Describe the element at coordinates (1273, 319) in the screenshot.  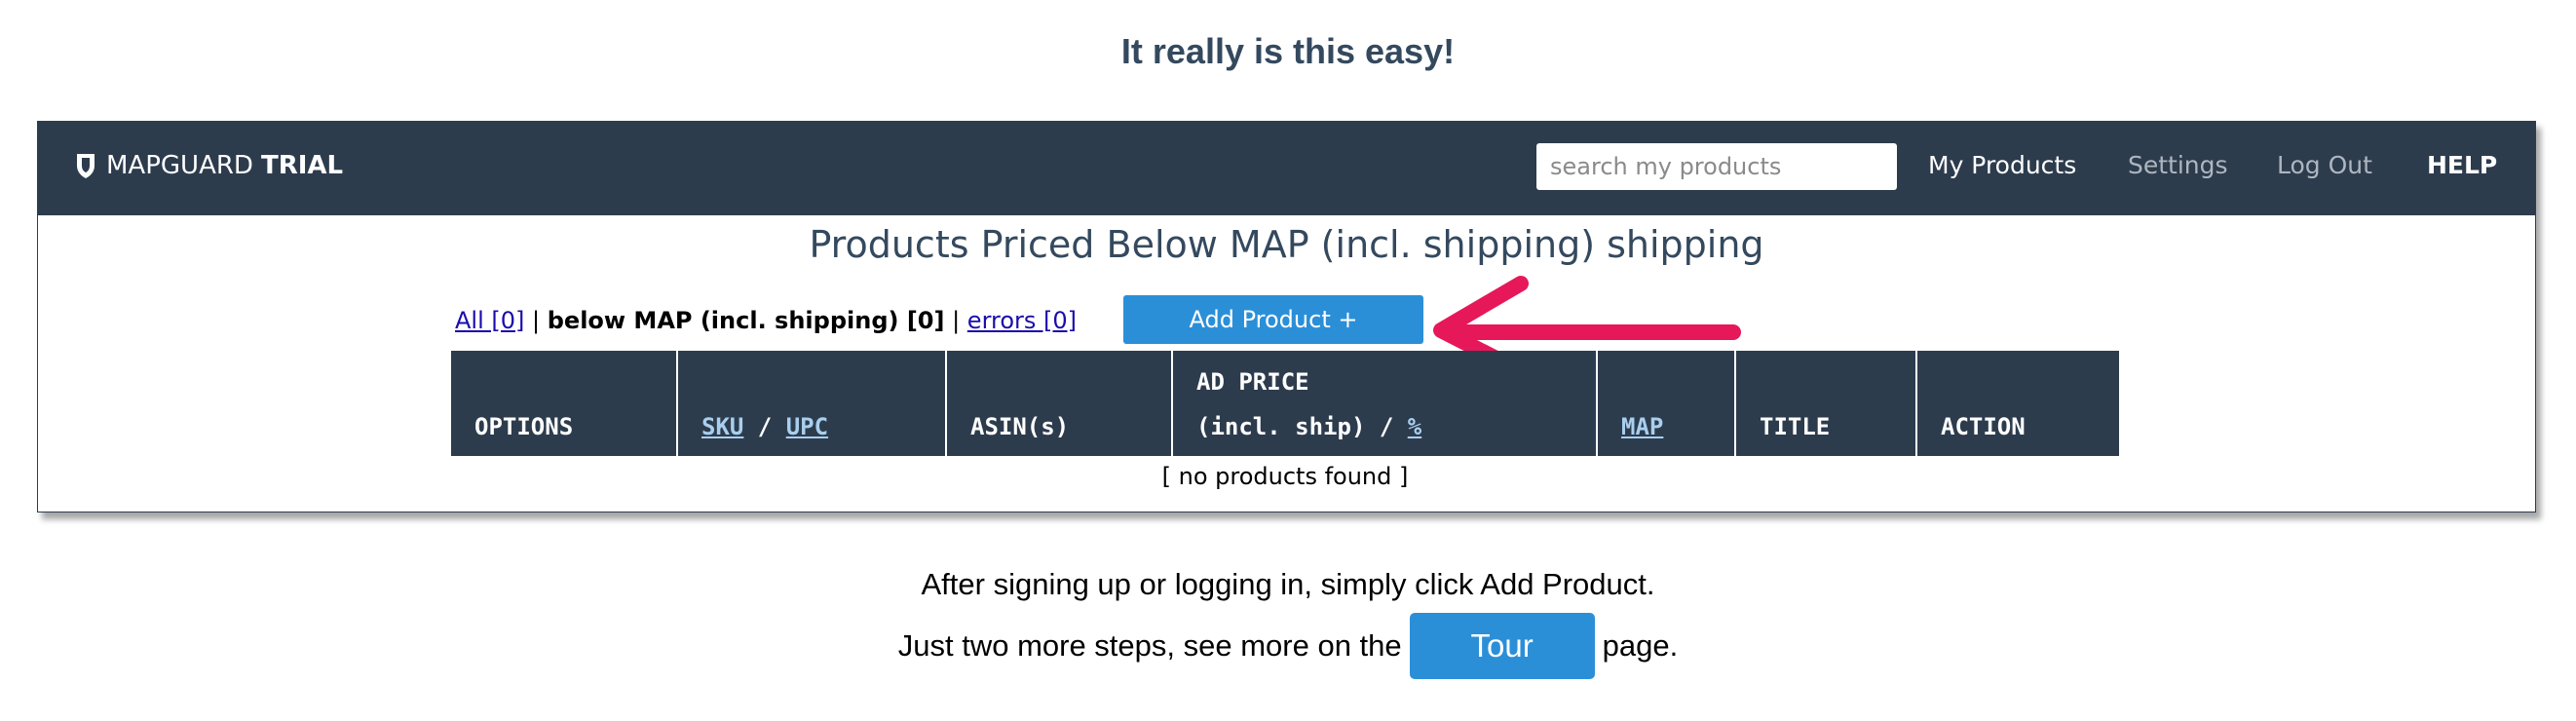
I see `add-product-button: Add Product +` at that location.